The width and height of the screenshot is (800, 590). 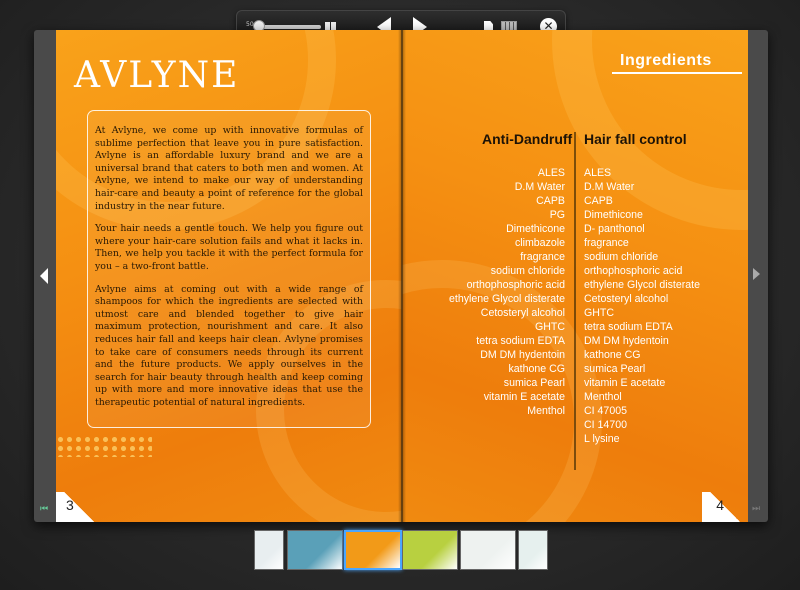 What do you see at coordinates (756, 274) in the screenshot?
I see `next-page-side-arrow-icon` at bounding box center [756, 274].